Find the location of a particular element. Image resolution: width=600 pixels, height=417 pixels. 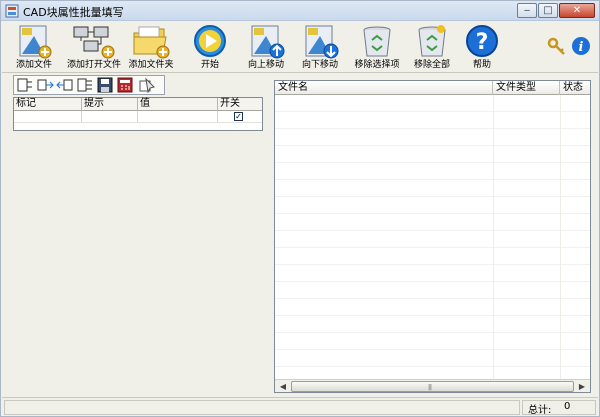

add-open-file-button: 添加打开文件 is located at coordinates (94, 48).